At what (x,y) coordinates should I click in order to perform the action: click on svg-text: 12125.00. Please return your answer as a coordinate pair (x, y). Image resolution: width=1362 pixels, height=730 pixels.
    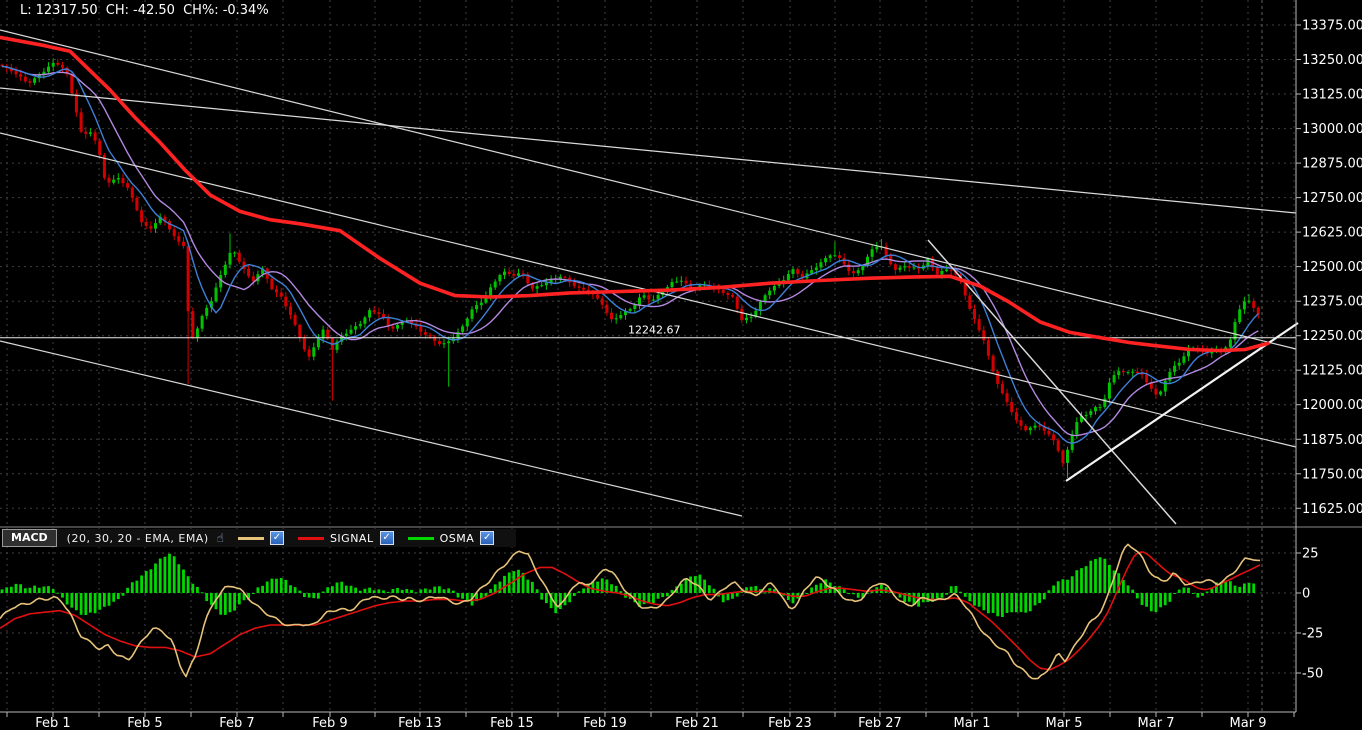
    Looking at the image, I should click on (1332, 371).